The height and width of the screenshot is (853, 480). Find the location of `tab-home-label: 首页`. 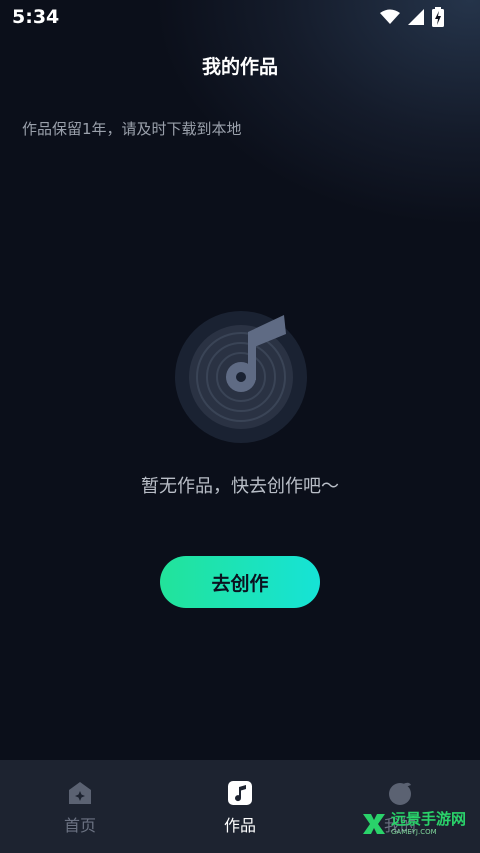

tab-home-label: 首页 is located at coordinates (79, 825).